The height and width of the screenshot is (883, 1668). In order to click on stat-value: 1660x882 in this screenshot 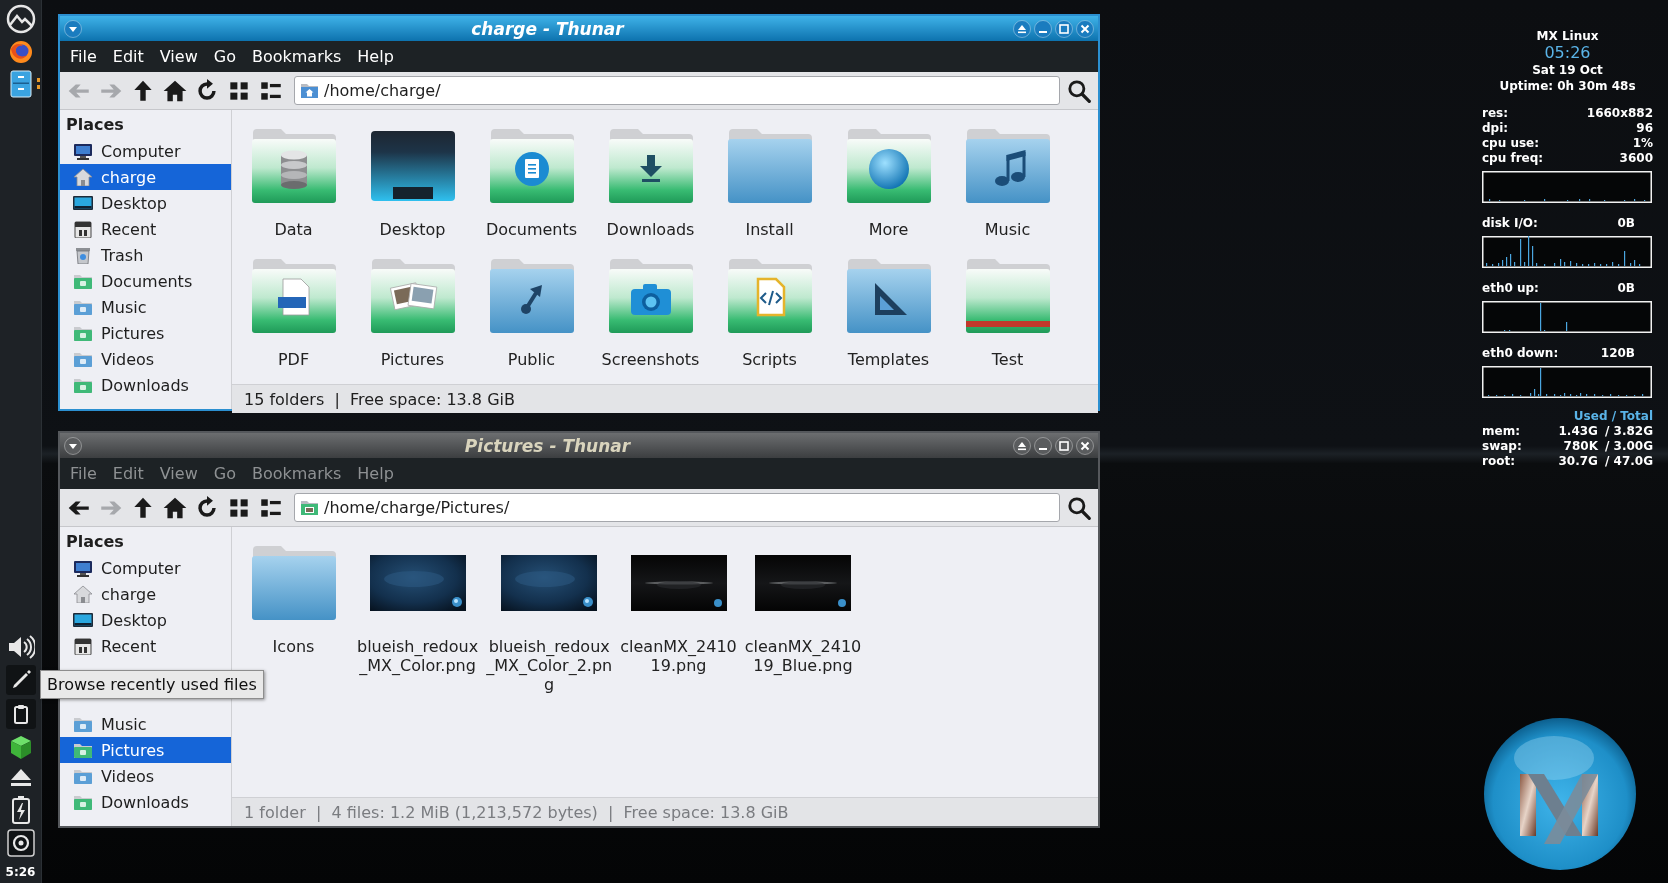, I will do `click(1619, 113)`.